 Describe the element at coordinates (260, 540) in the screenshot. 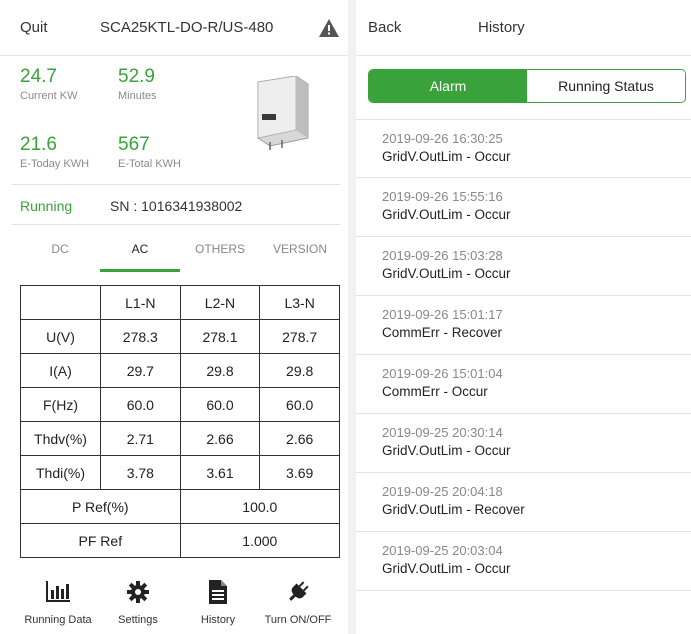

I see `pf-ref-value: 1.000` at that location.